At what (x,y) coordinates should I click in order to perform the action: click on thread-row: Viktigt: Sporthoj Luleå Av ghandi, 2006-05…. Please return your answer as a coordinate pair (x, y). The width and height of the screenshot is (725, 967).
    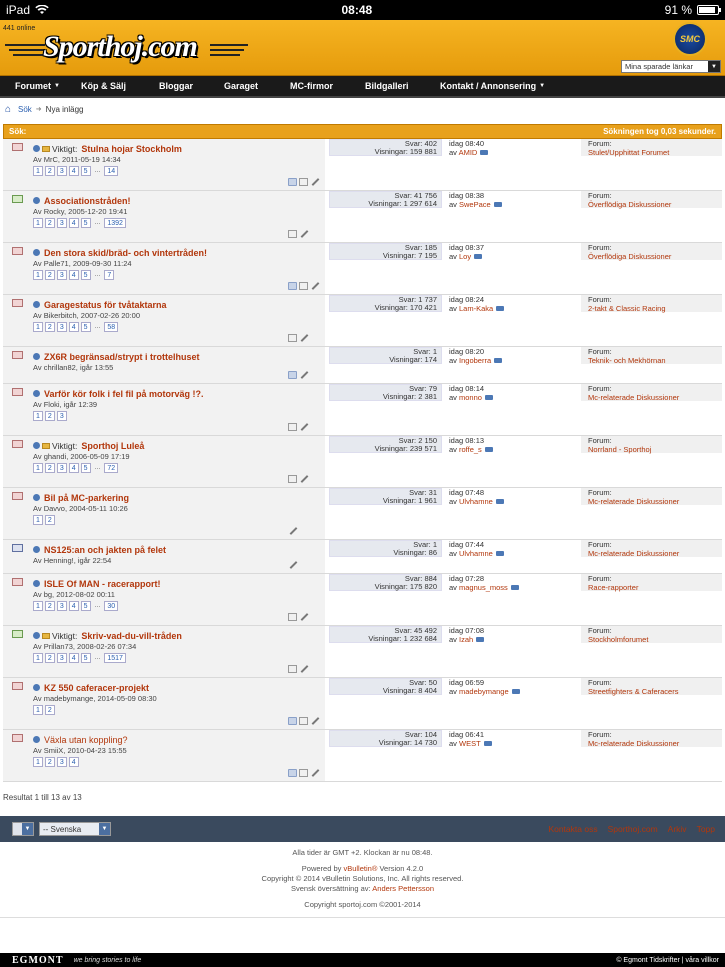
    Looking at the image, I should click on (362, 462).